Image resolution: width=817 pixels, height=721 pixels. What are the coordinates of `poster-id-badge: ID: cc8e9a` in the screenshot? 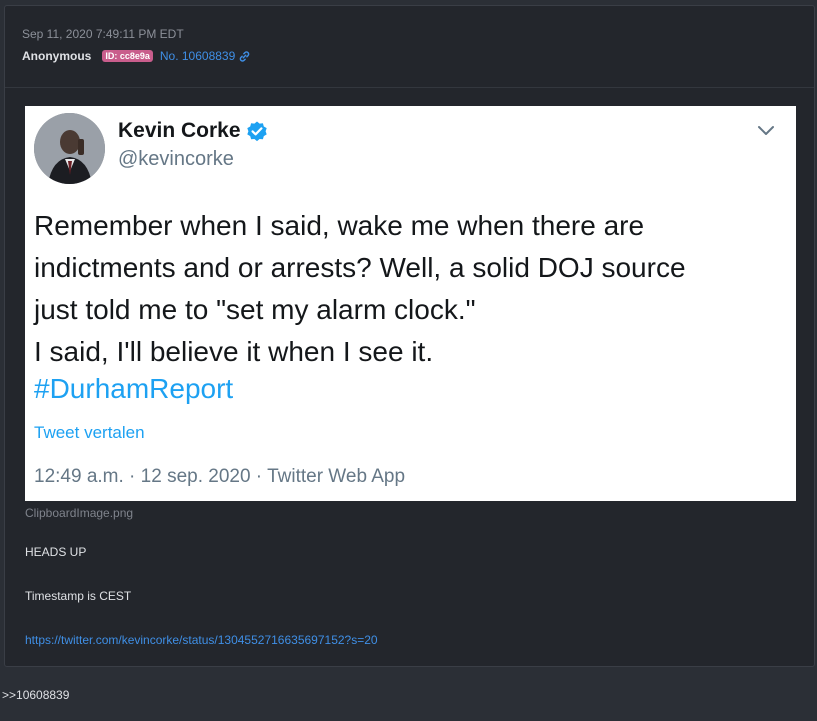 It's located at (127, 56).